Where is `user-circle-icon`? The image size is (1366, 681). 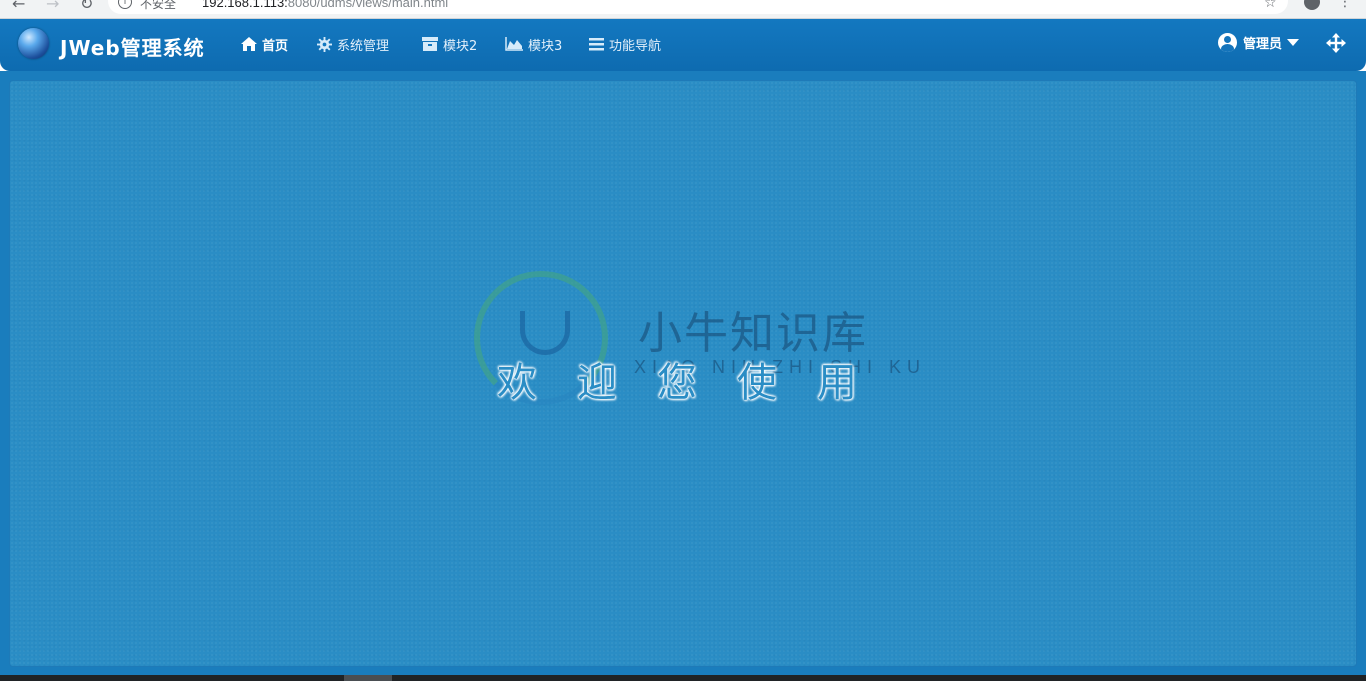
user-circle-icon is located at coordinates (1227, 42).